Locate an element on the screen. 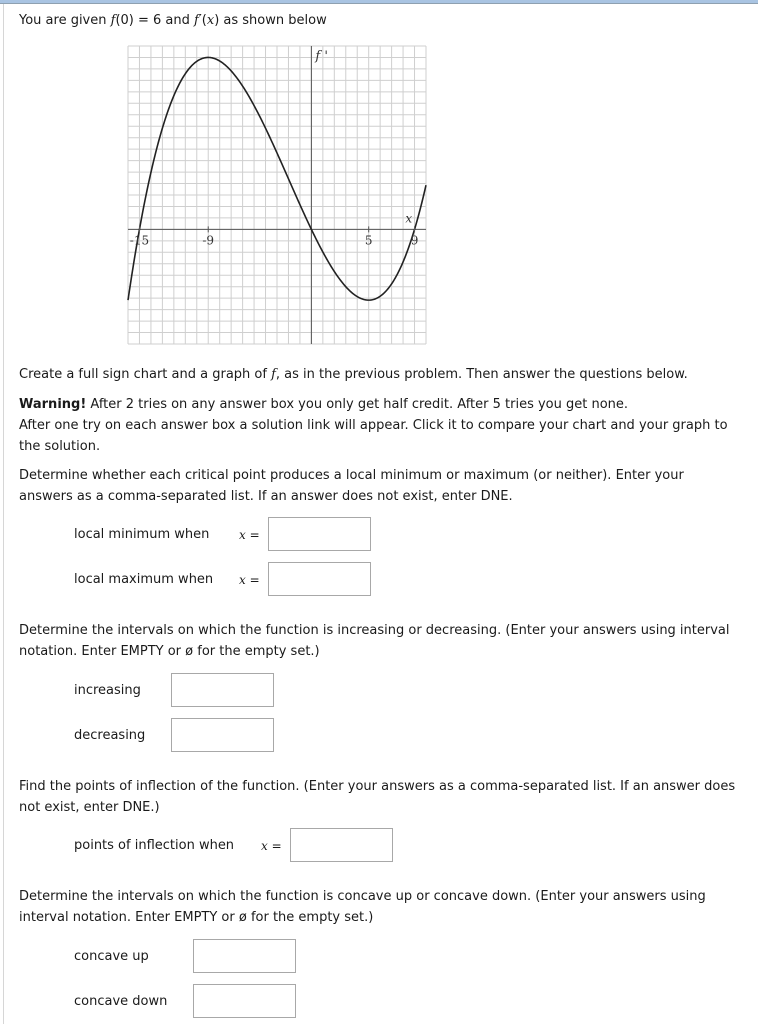 This screenshot has height=1024, width=758. fprime-graph: -15 -9 5 9 f ' x is located at coordinates (277, 195).